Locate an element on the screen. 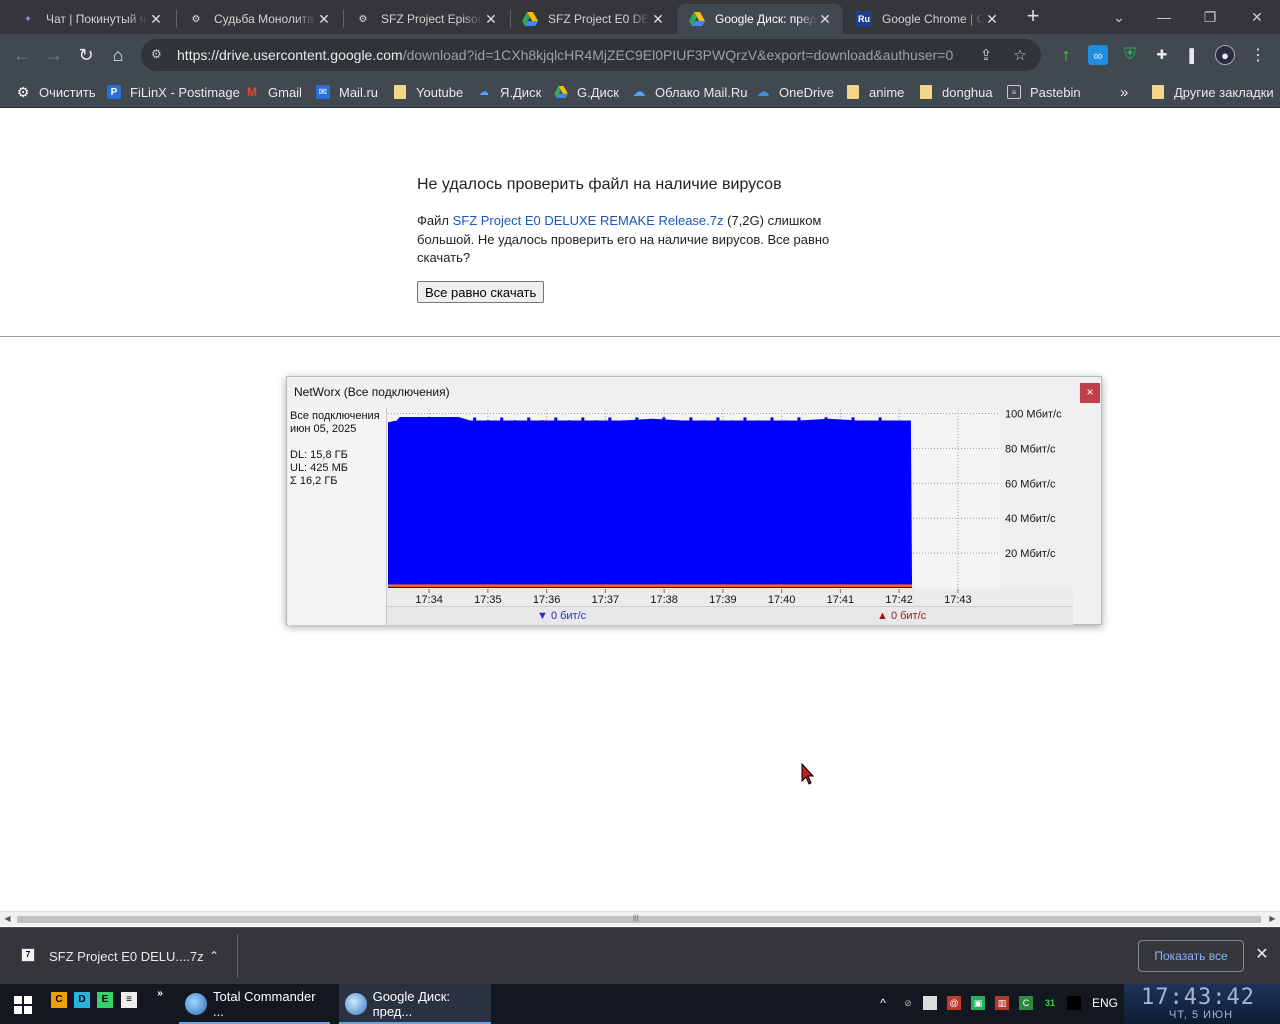  back-icon: ← is located at coordinates (22, 55).